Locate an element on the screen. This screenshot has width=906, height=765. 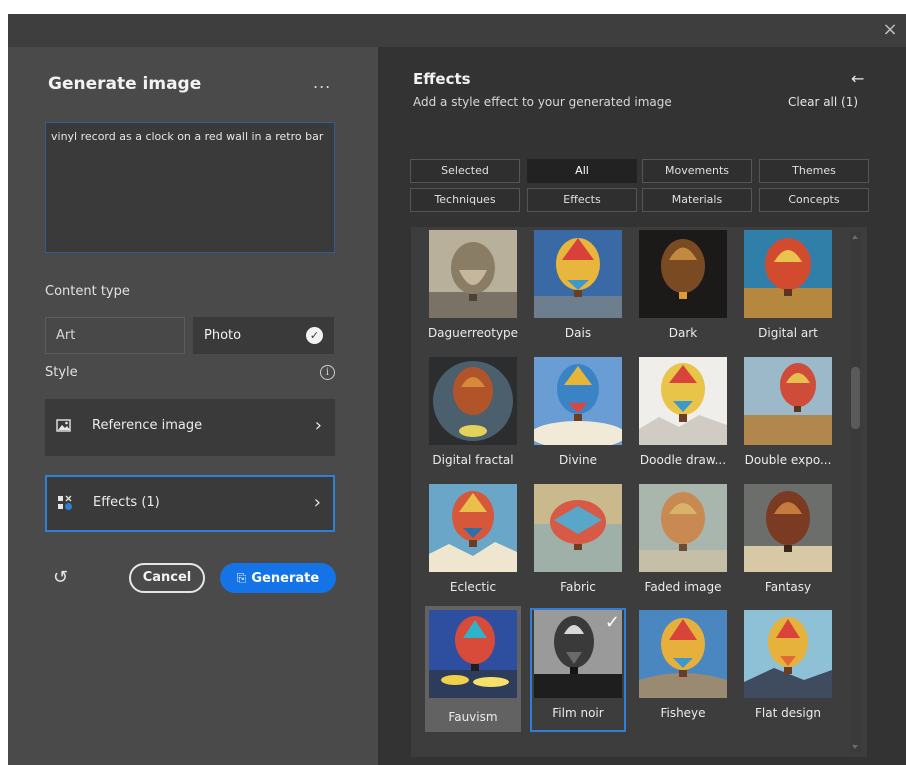
effect-tile-flat-design: Flat design is located at coordinates (788, 669).